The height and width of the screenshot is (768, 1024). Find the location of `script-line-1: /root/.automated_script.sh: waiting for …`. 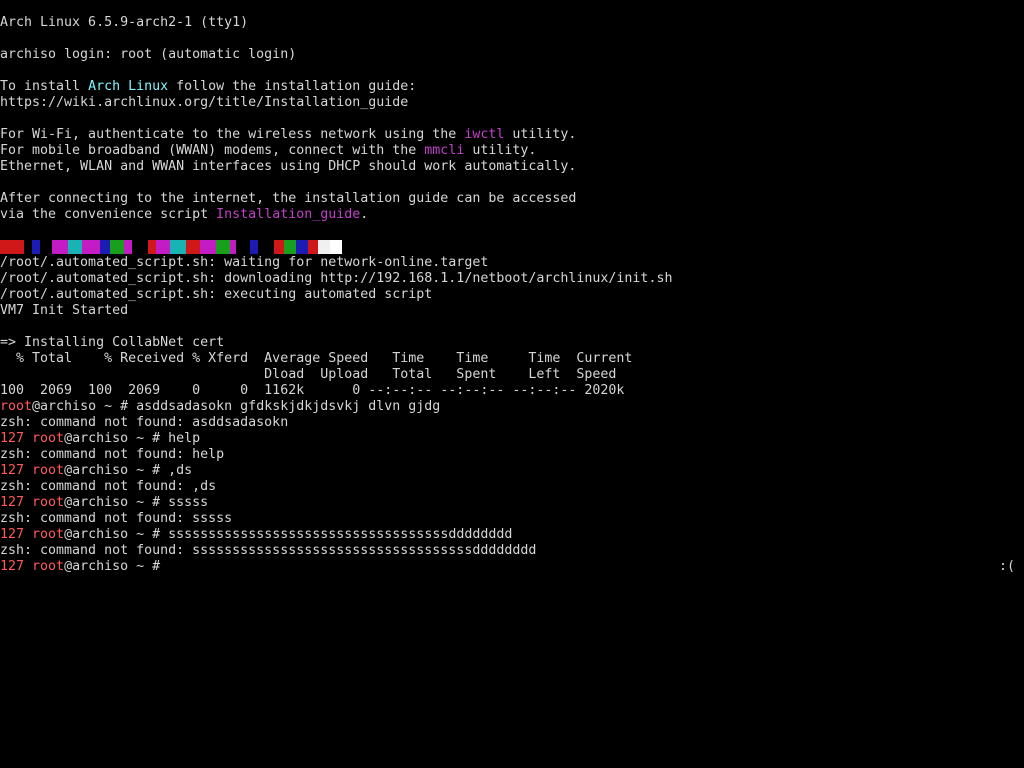

script-line-1: /root/.automated_script.sh: waiting for … is located at coordinates (244, 262).